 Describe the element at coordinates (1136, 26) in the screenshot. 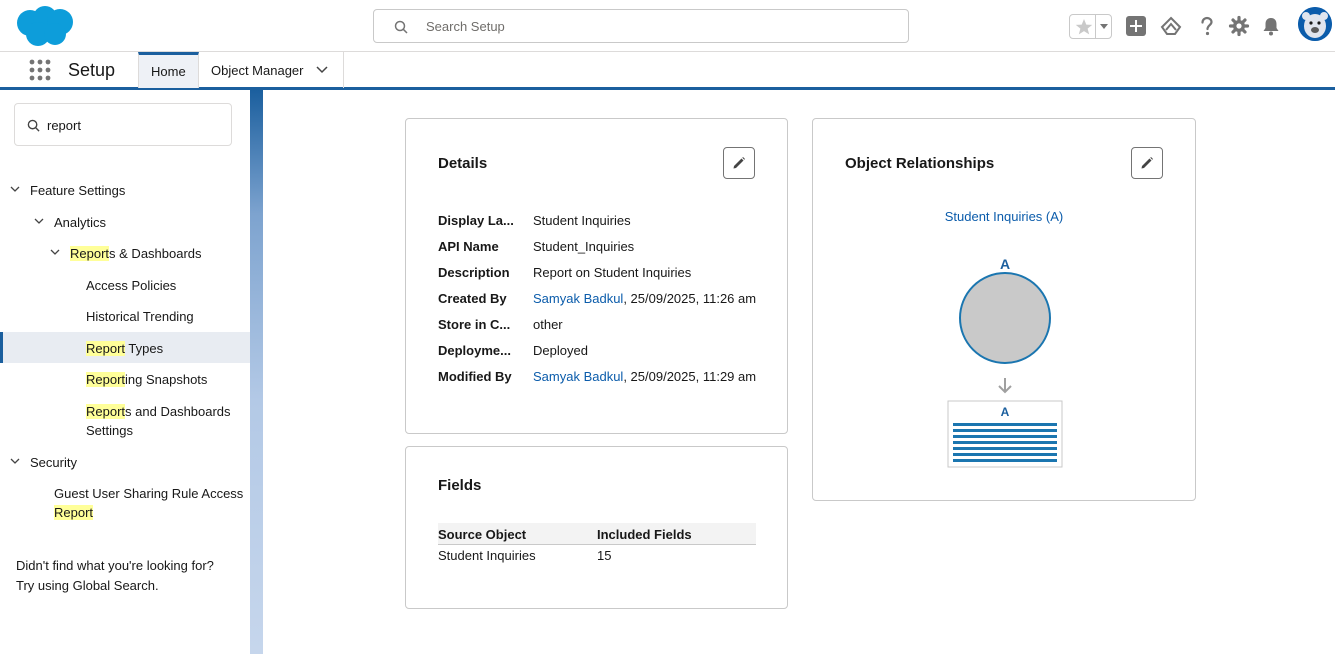

I see `global-actions-add-icon` at that location.